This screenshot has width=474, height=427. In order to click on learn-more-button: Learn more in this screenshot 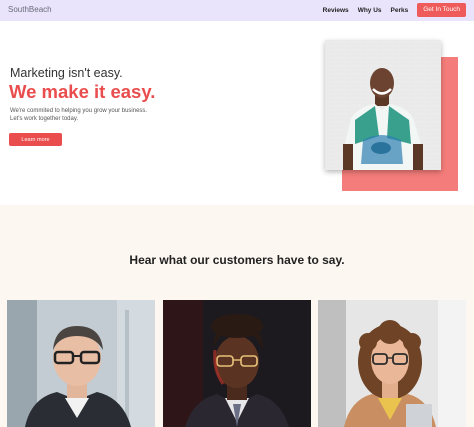, I will do `click(35, 139)`.